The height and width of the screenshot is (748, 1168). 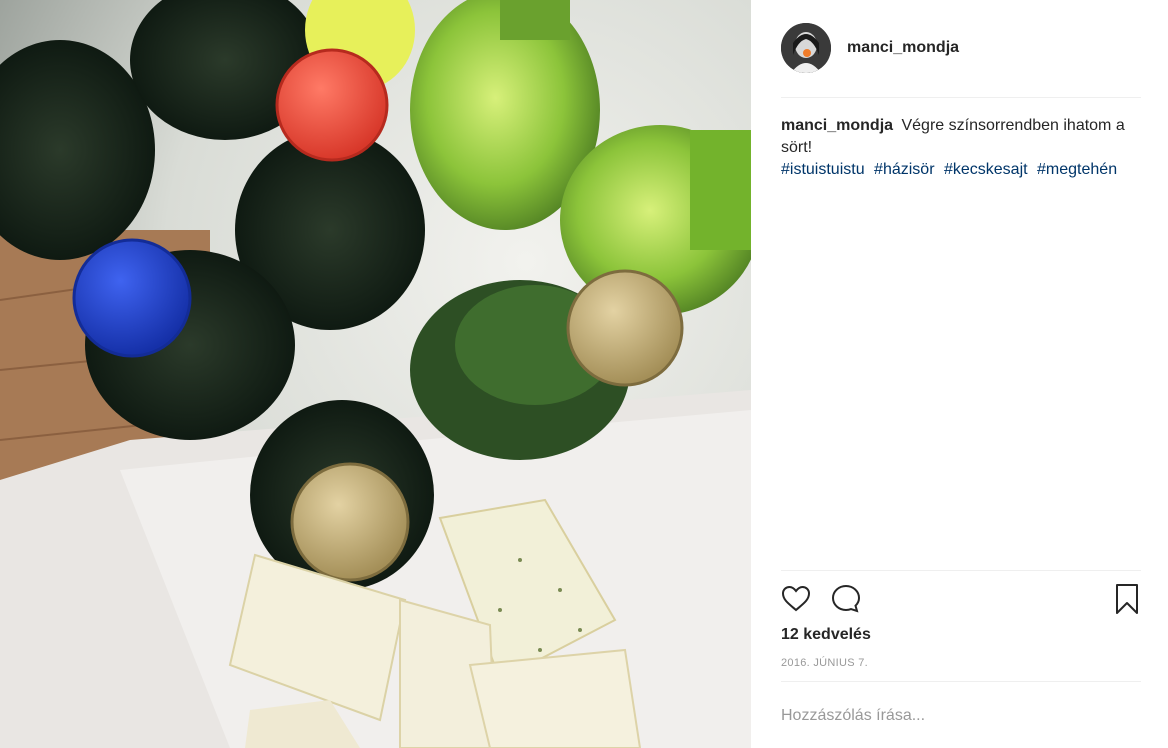 I want to click on bookmark-icon, so click(x=1127, y=599).